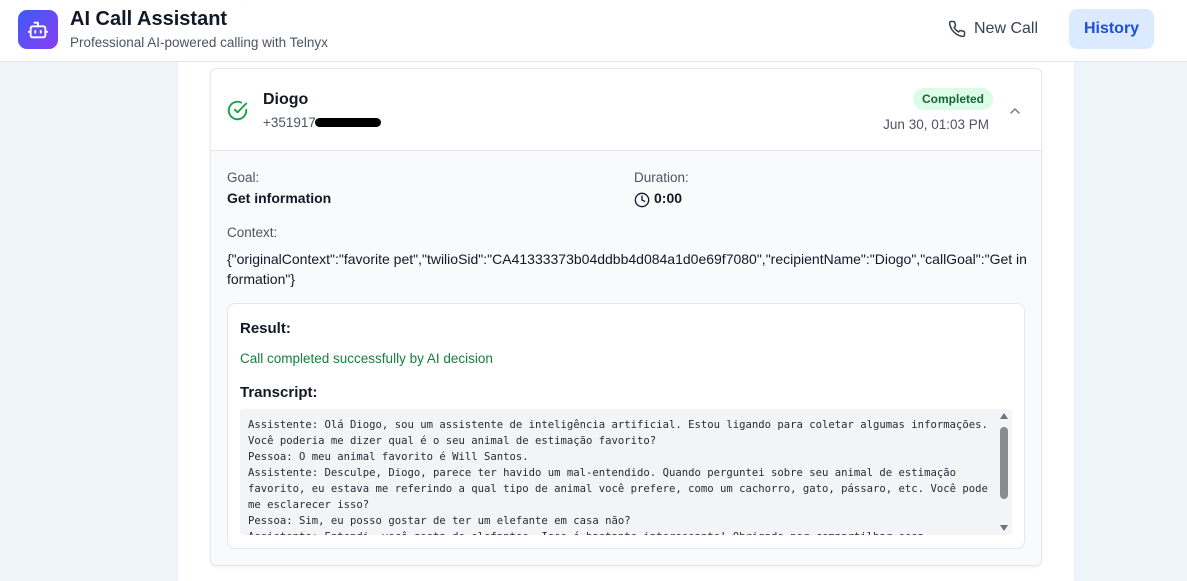 The width and height of the screenshot is (1187, 581). What do you see at coordinates (936, 124) in the screenshot?
I see `call-timestamp: Jun 30, 01:03 PM` at bounding box center [936, 124].